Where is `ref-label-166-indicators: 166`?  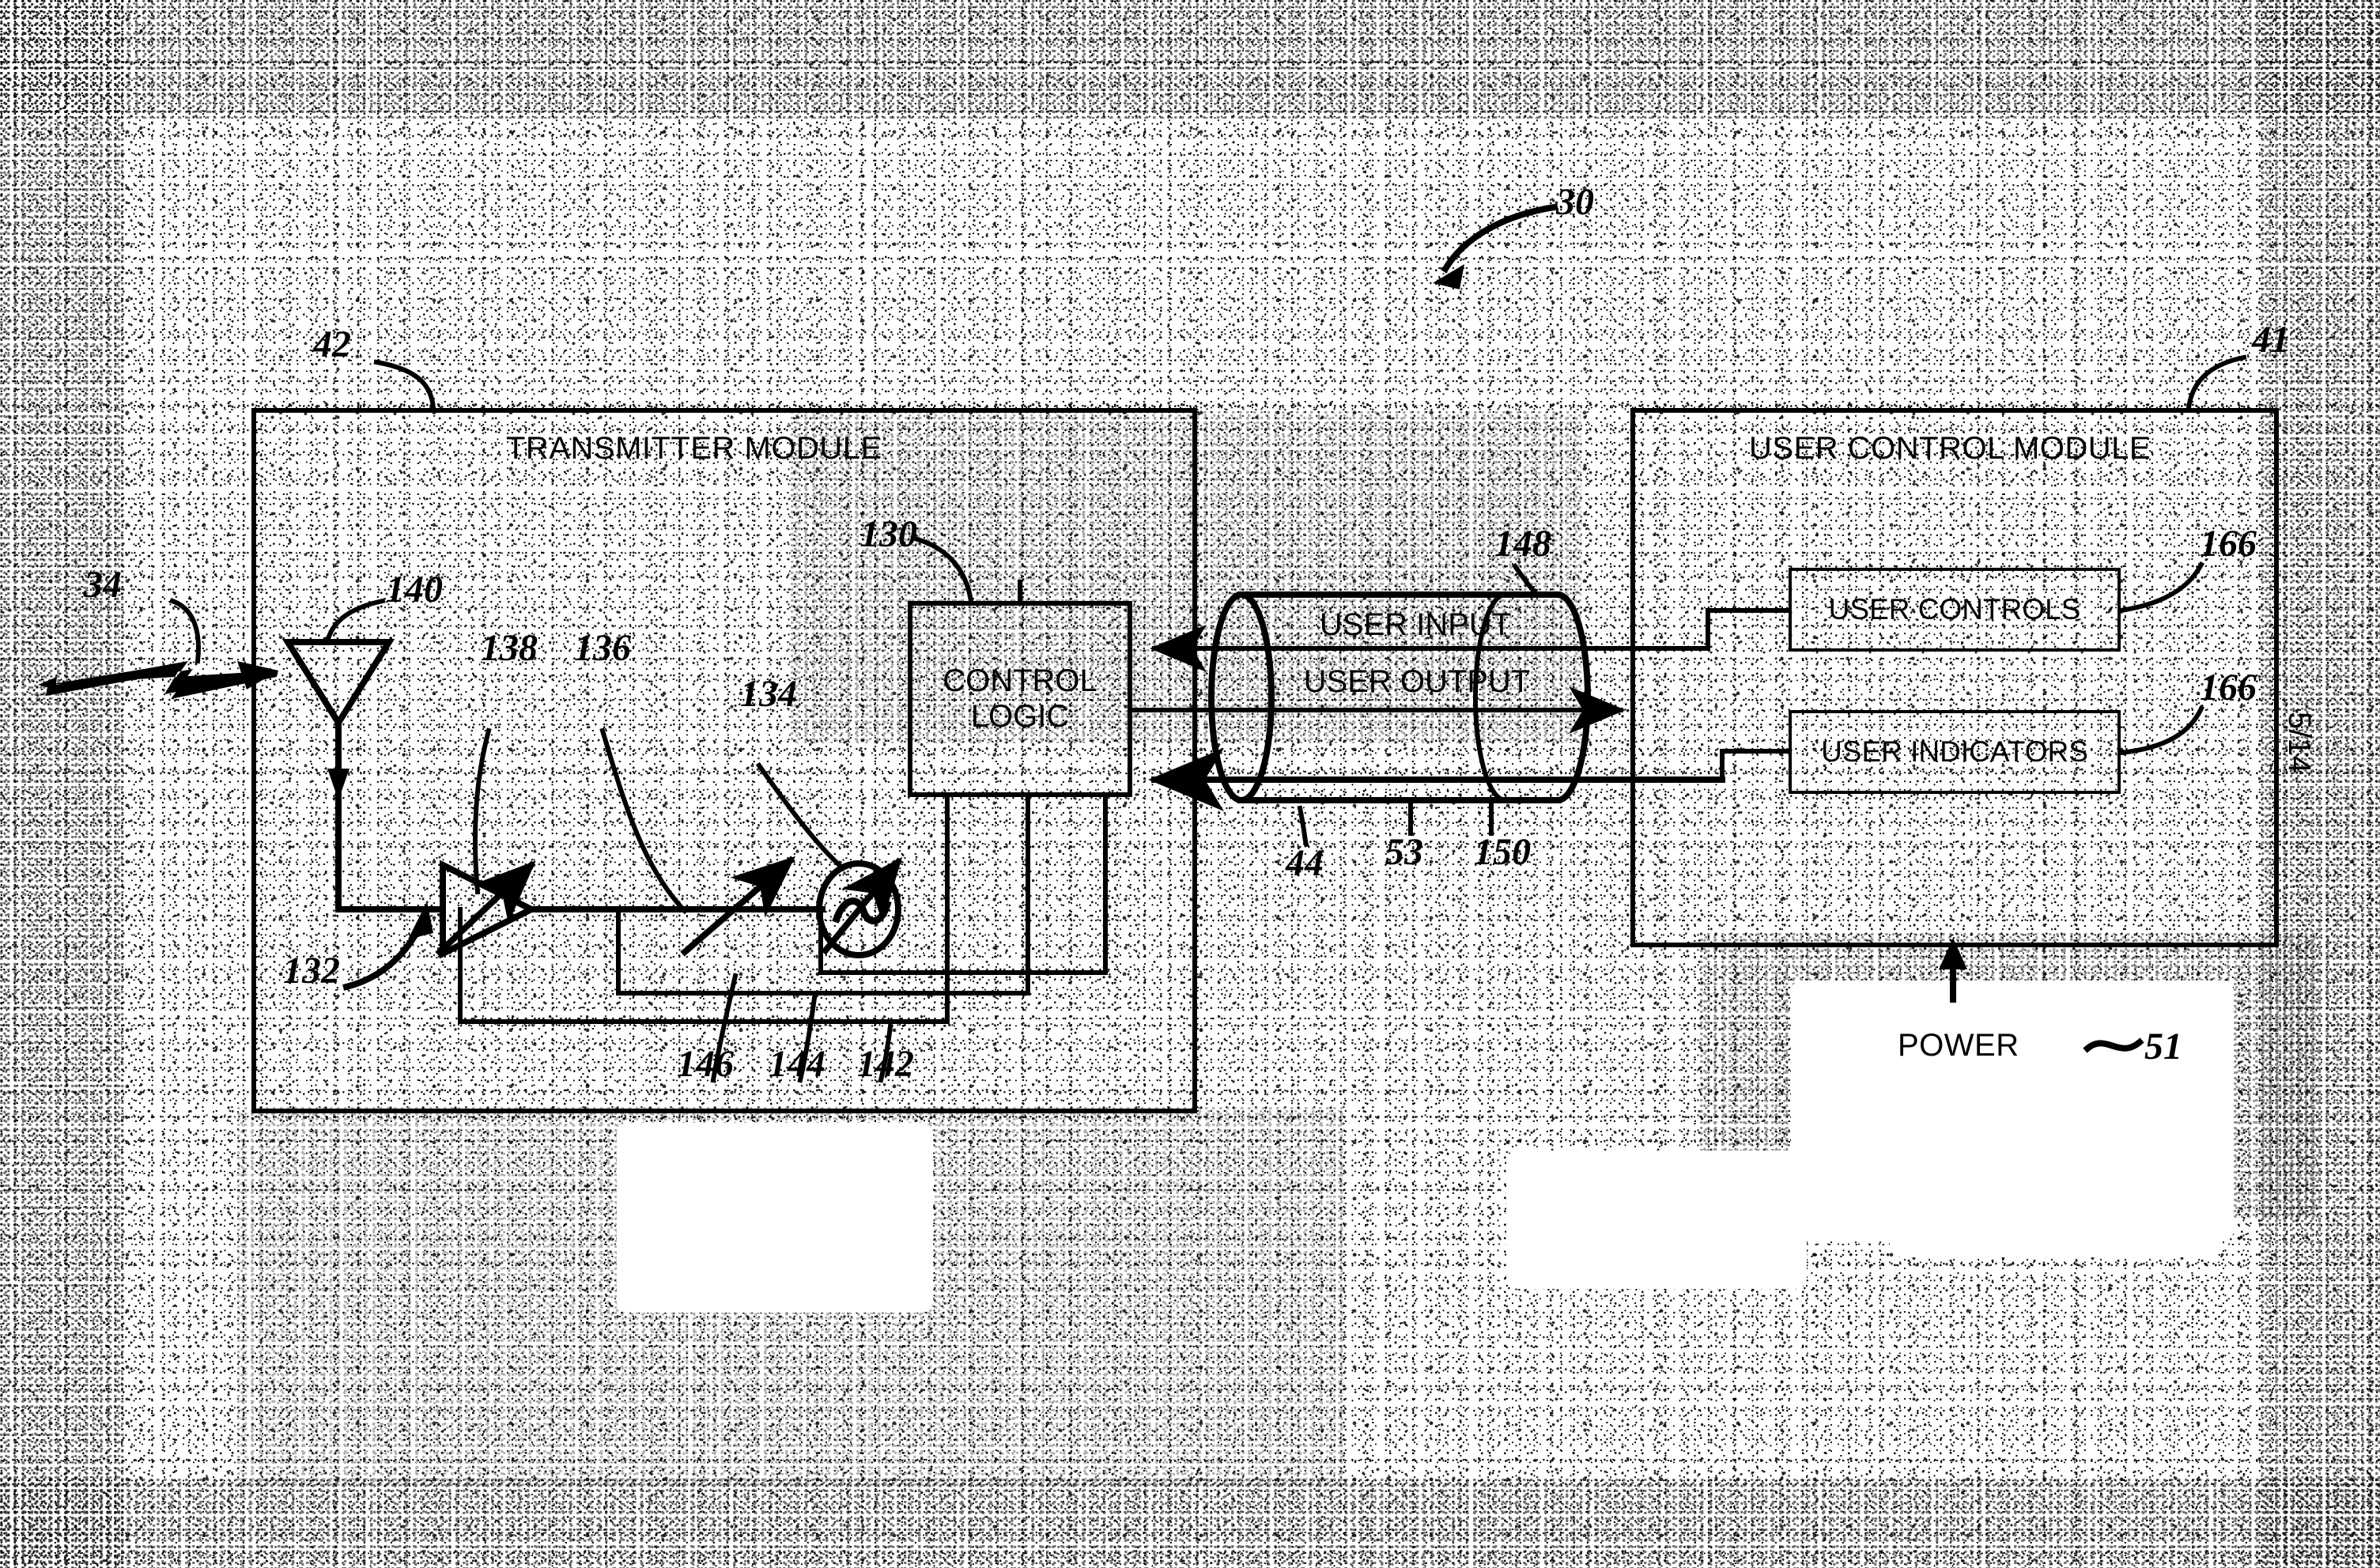
ref-label-166-indicators: 166 is located at coordinates (2228, 687).